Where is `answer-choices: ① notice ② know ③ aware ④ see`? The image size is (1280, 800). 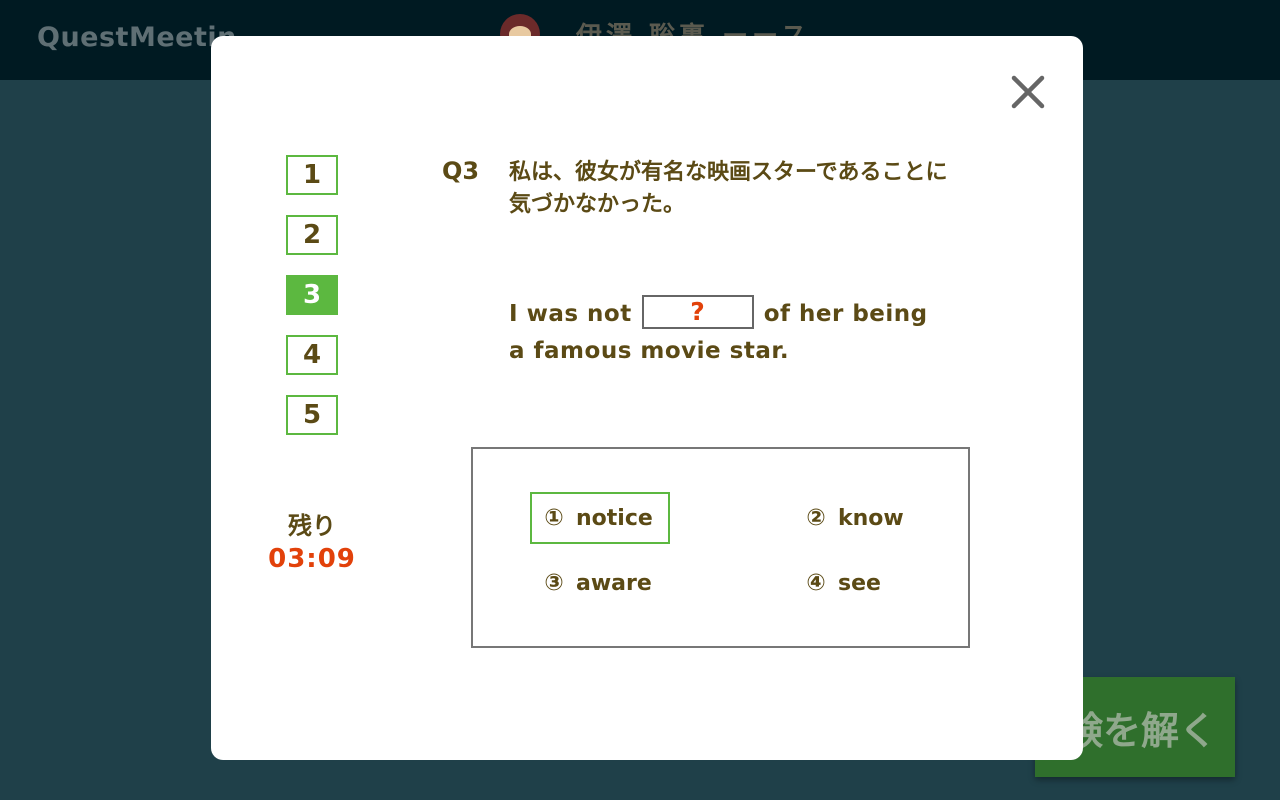 answer-choices: ① notice ② know ③ aware ④ see is located at coordinates (720, 547).